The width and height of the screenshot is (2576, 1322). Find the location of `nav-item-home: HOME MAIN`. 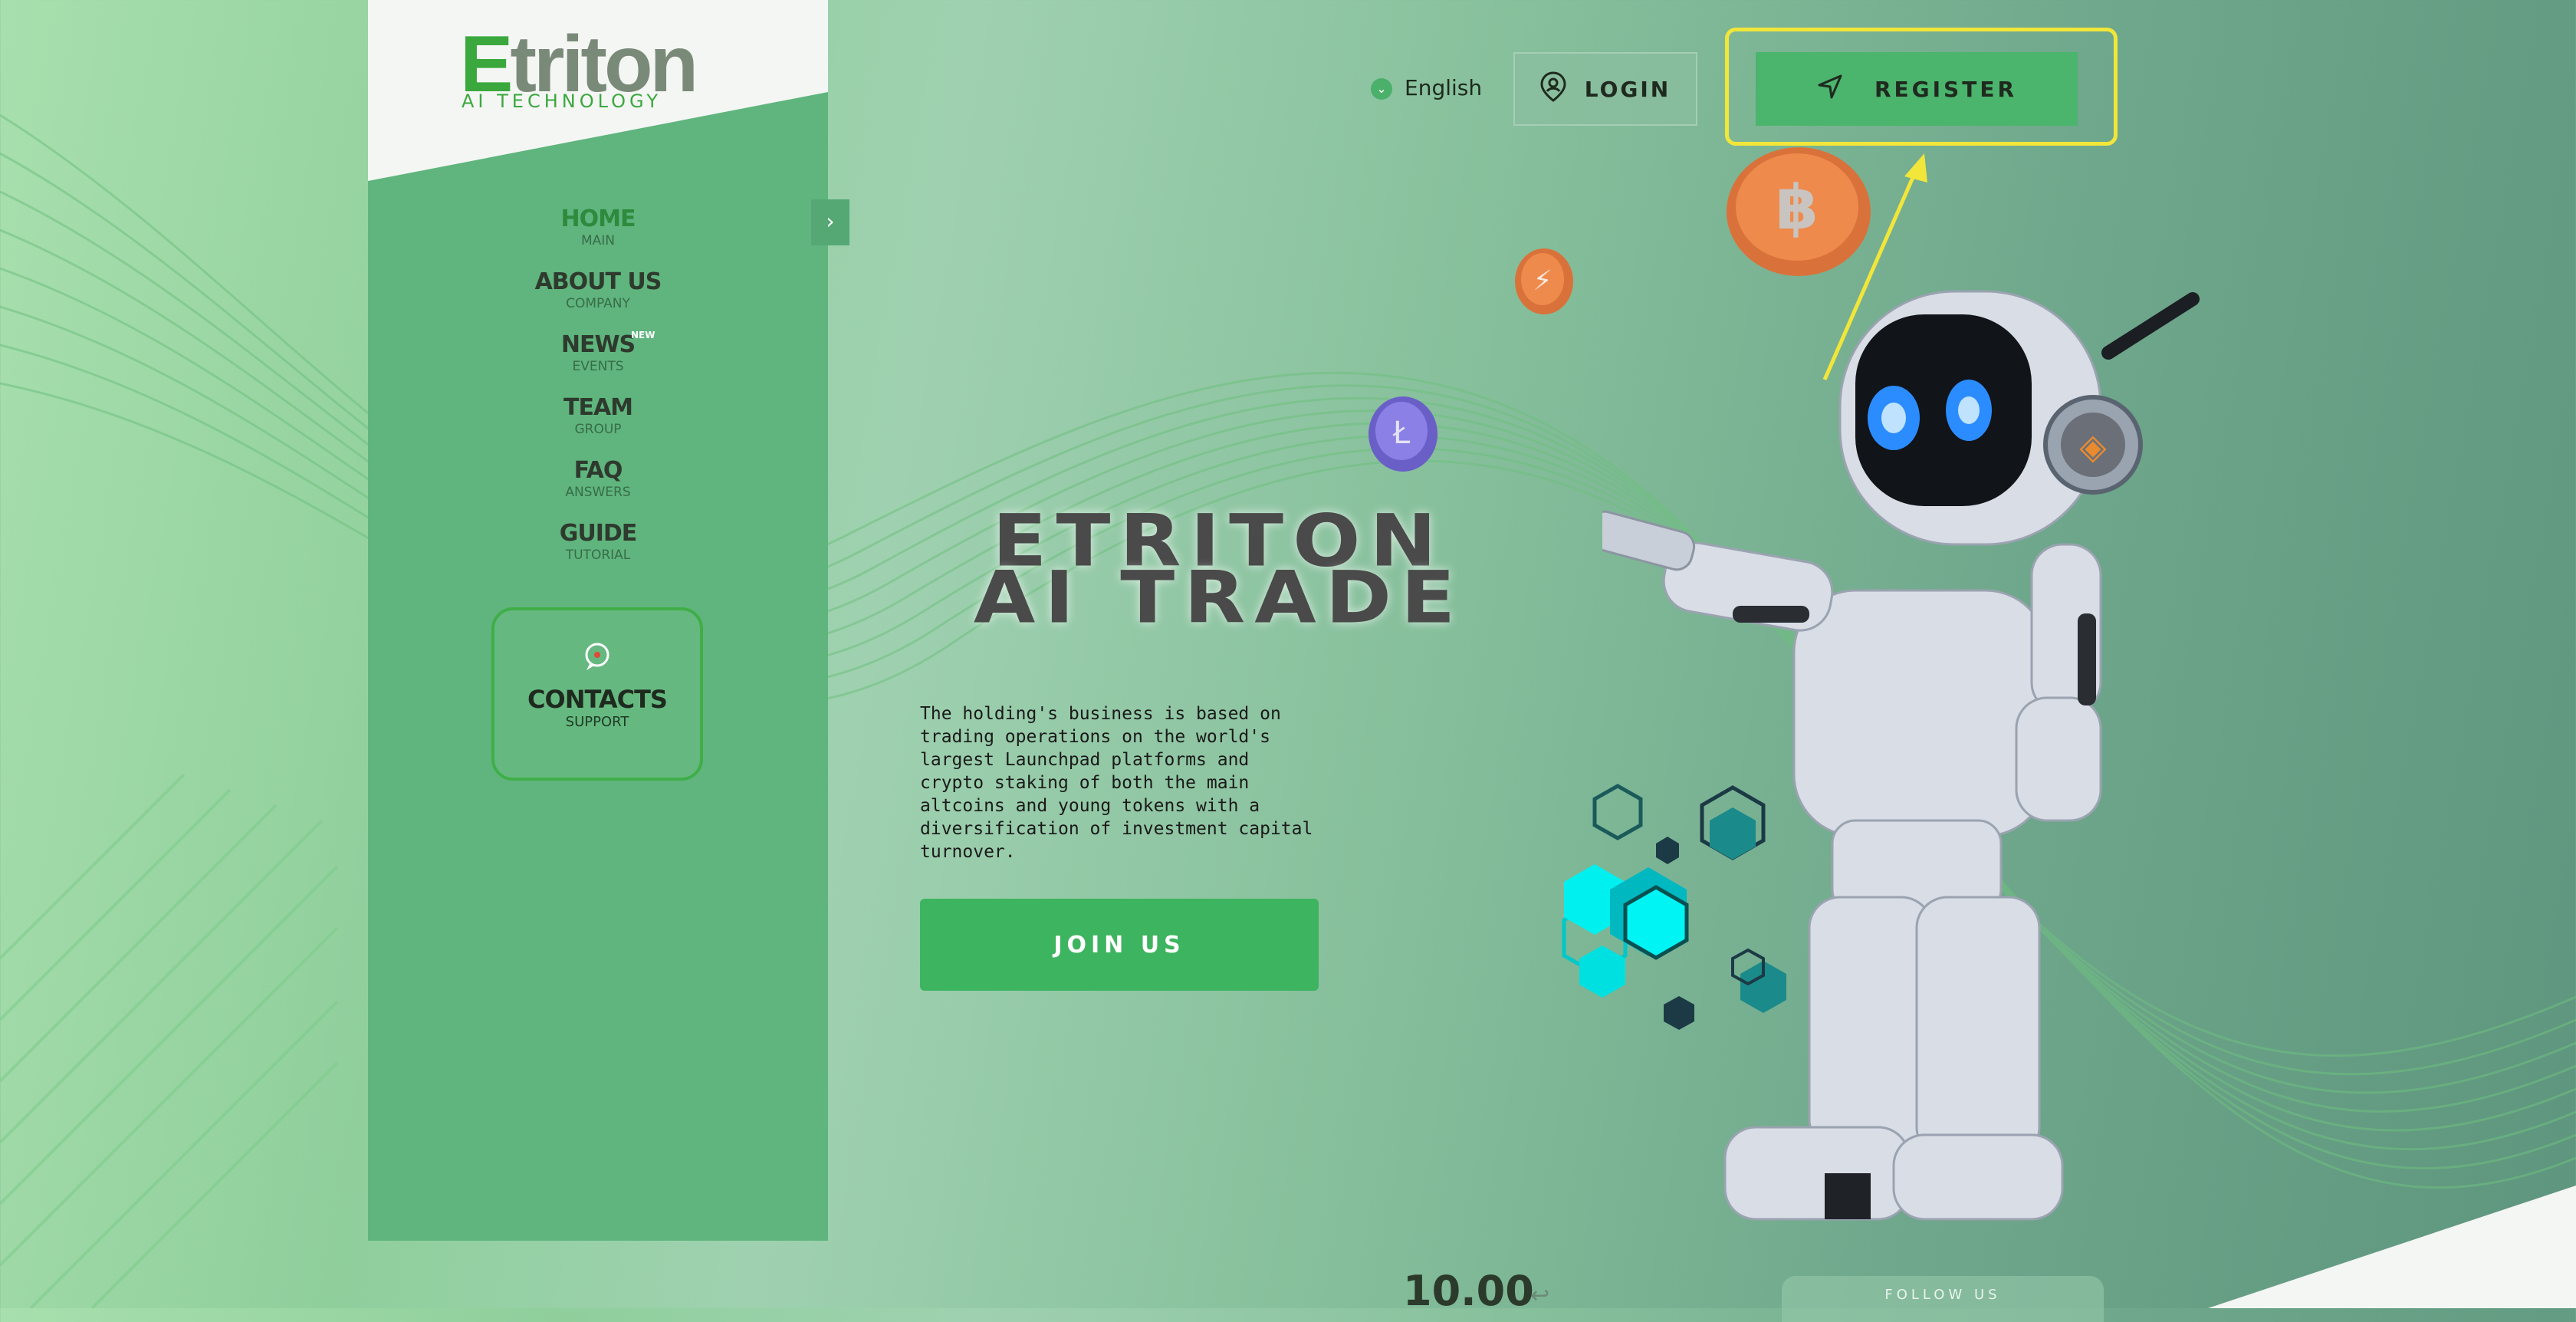

nav-item-home: HOME MAIN is located at coordinates (598, 237).